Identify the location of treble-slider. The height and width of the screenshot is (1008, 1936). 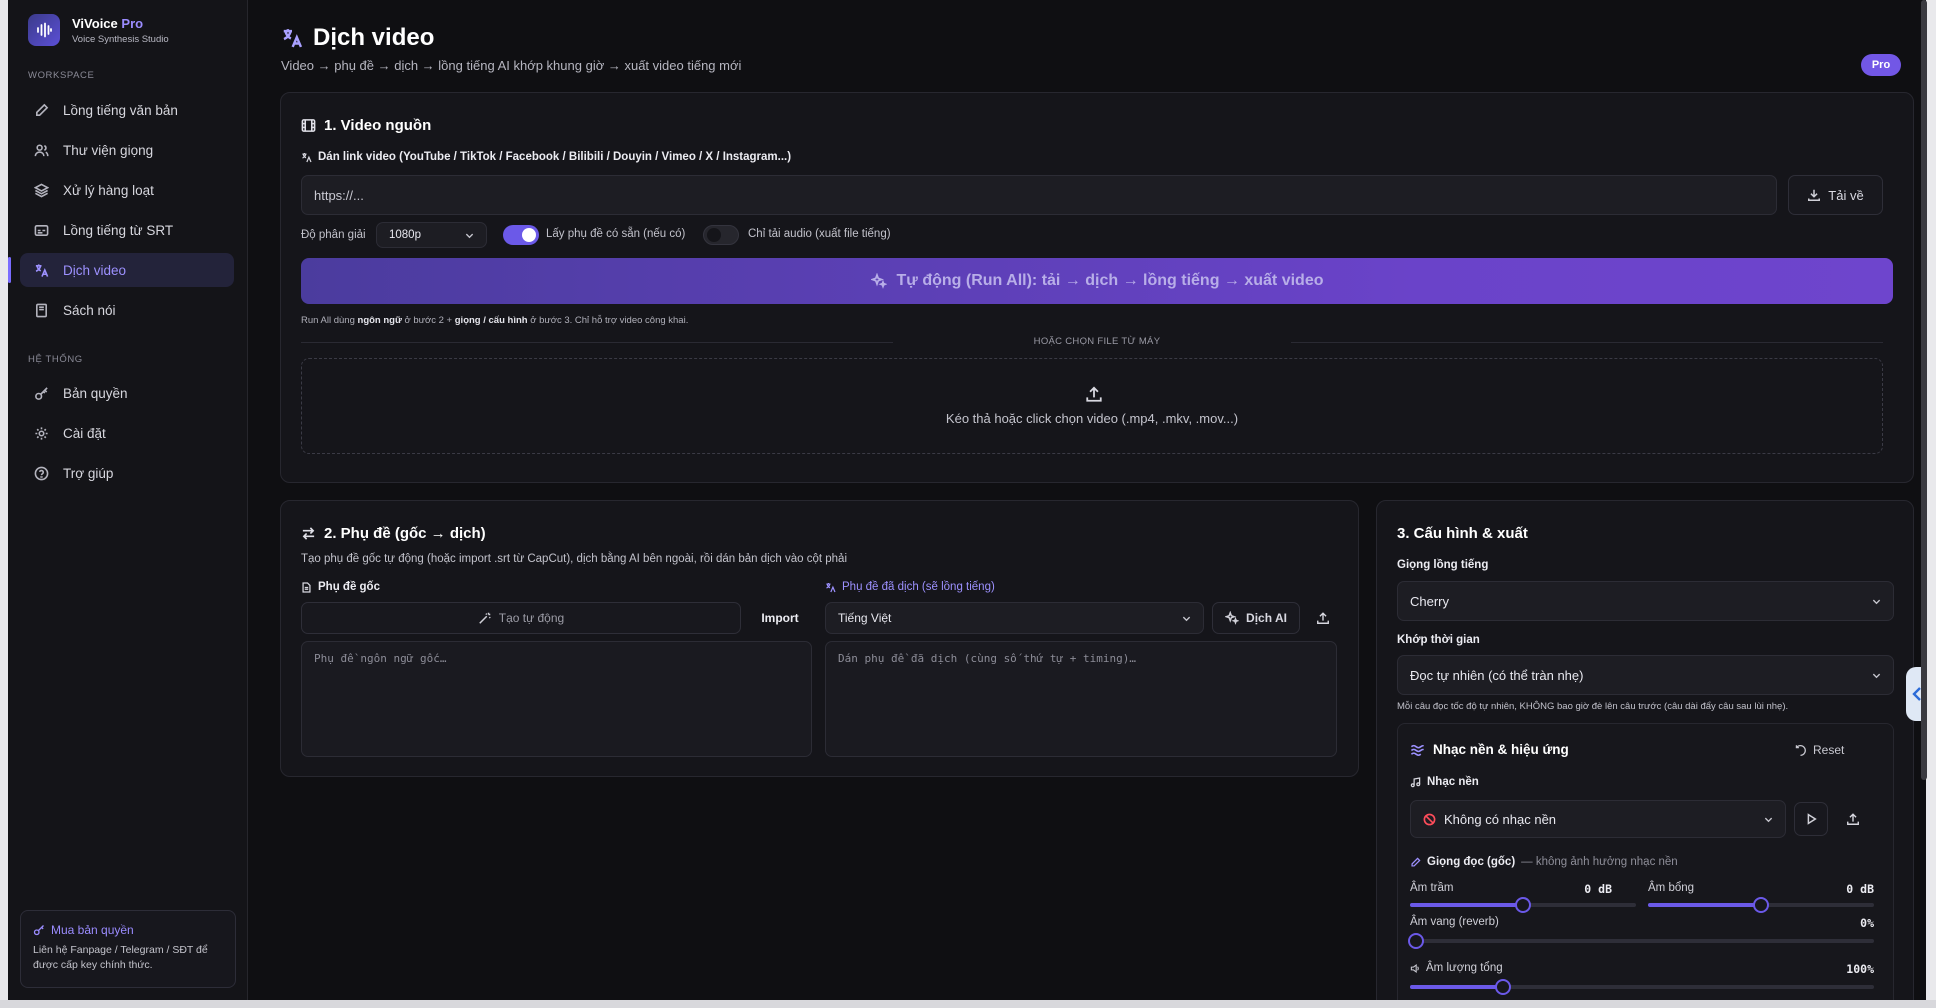
(1761, 905).